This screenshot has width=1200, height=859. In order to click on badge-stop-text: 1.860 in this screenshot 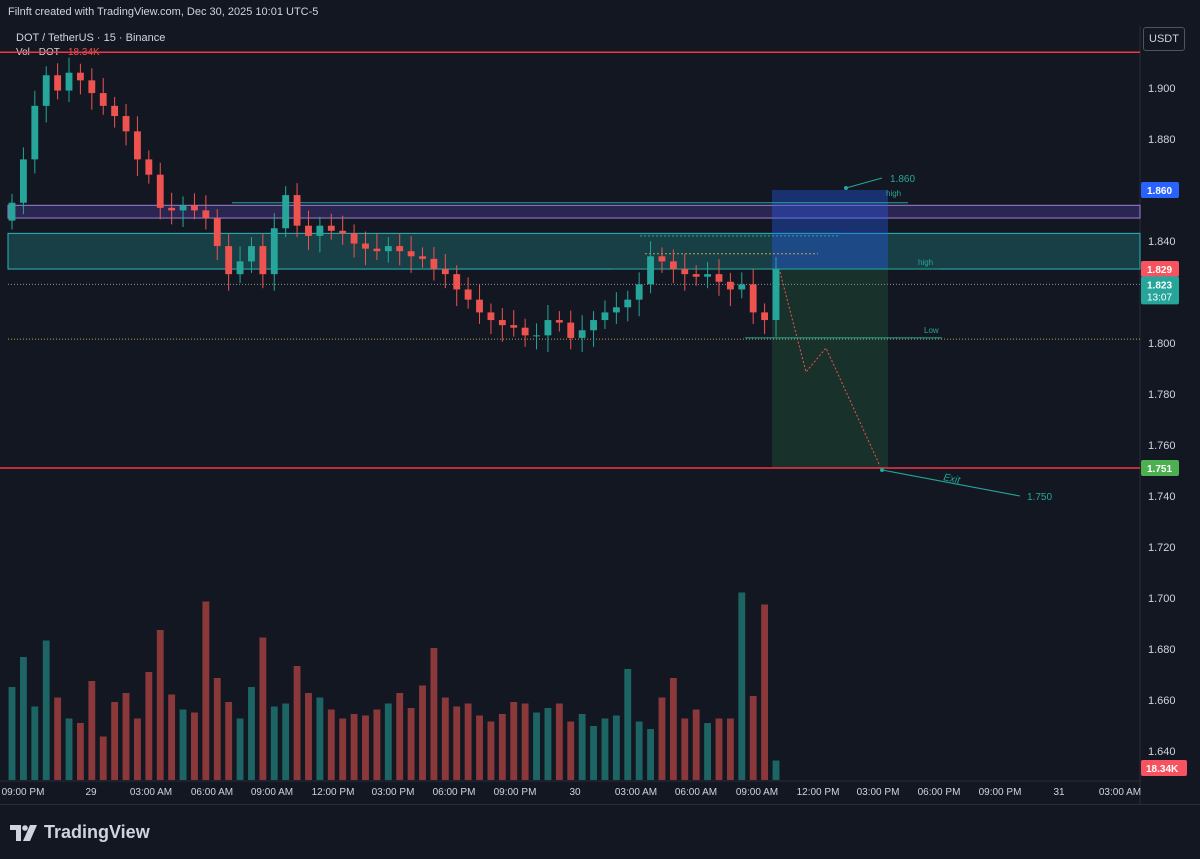, I will do `click(1159, 191)`.